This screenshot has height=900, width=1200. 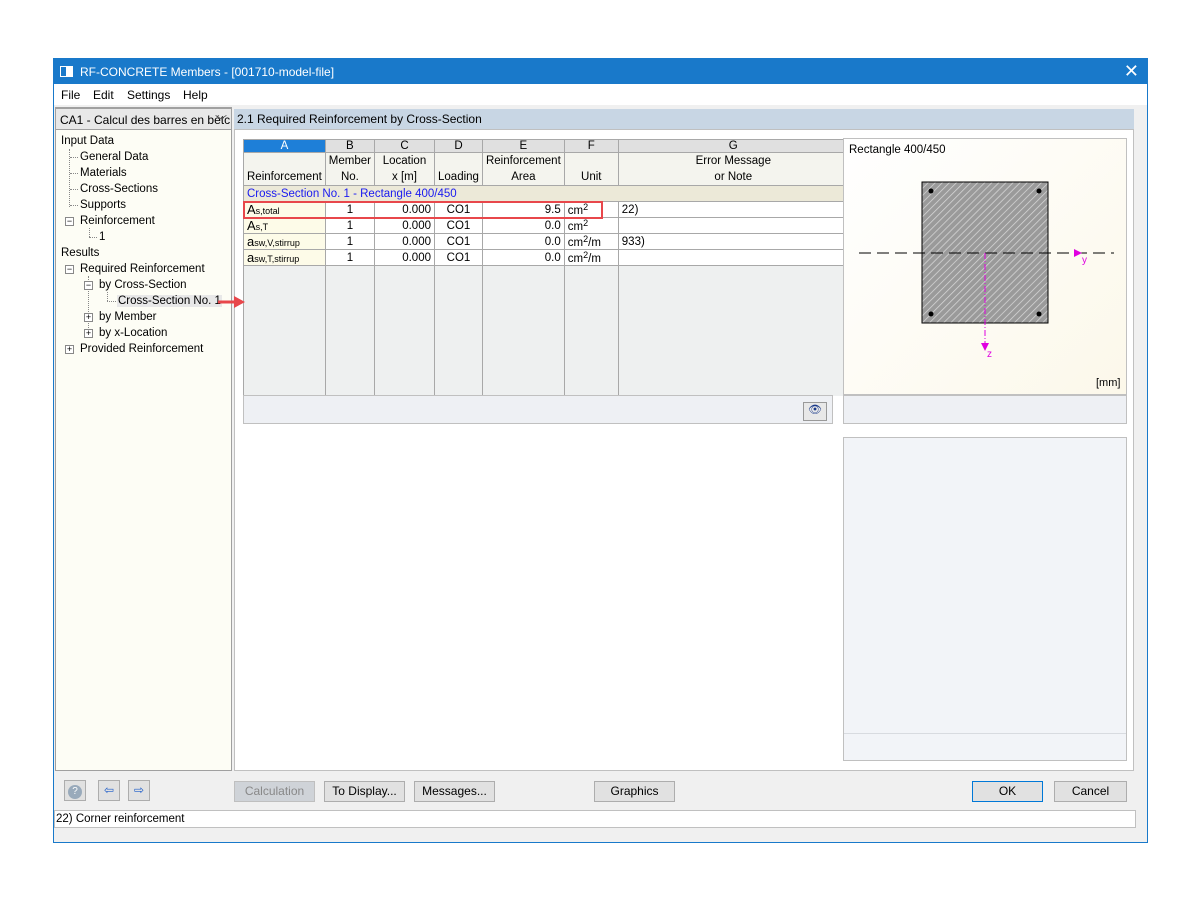 What do you see at coordinates (117, 221) in the screenshot?
I see `tree-reinforcement: Reinforcement` at bounding box center [117, 221].